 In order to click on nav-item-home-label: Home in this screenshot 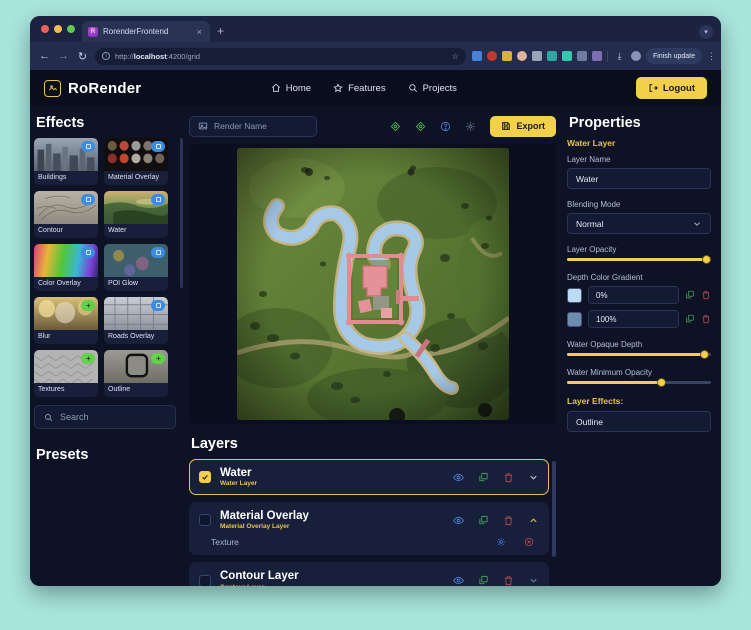, I will do `click(298, 88)`.